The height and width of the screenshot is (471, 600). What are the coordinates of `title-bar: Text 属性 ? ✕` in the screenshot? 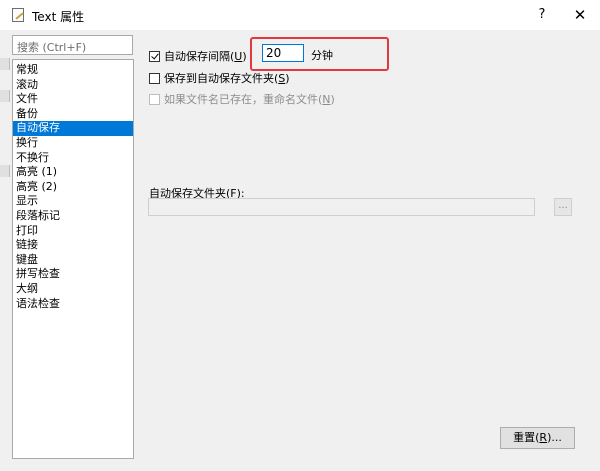 It's located at (300, 15).